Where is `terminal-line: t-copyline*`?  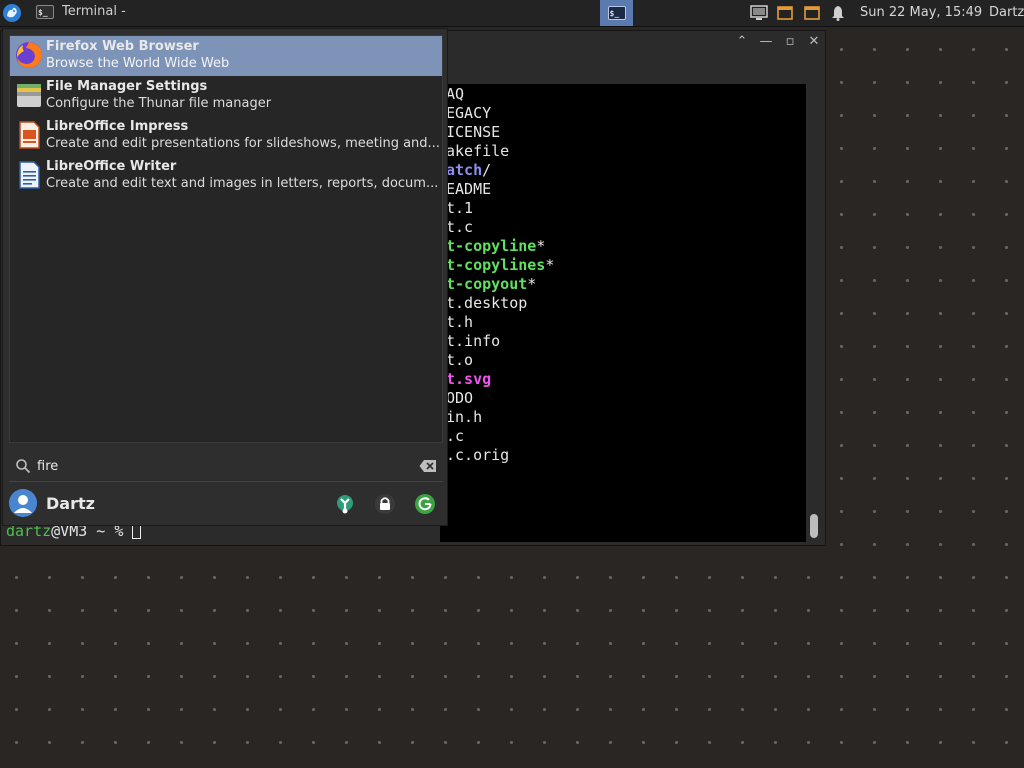 terminal-line: t-copyline* is located at coordinates (500, 246).